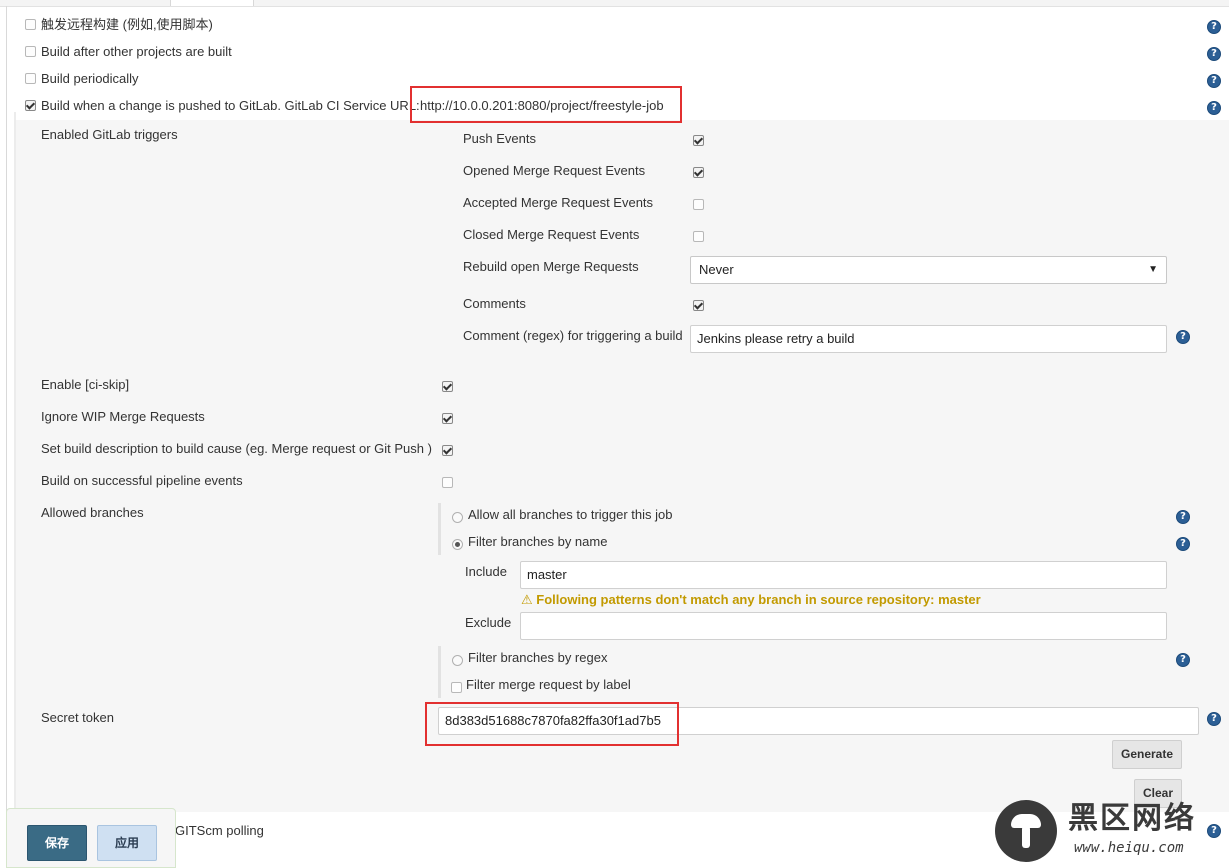  I want to click on allowed-branches-label: Allowed branches, so click(92, 512).